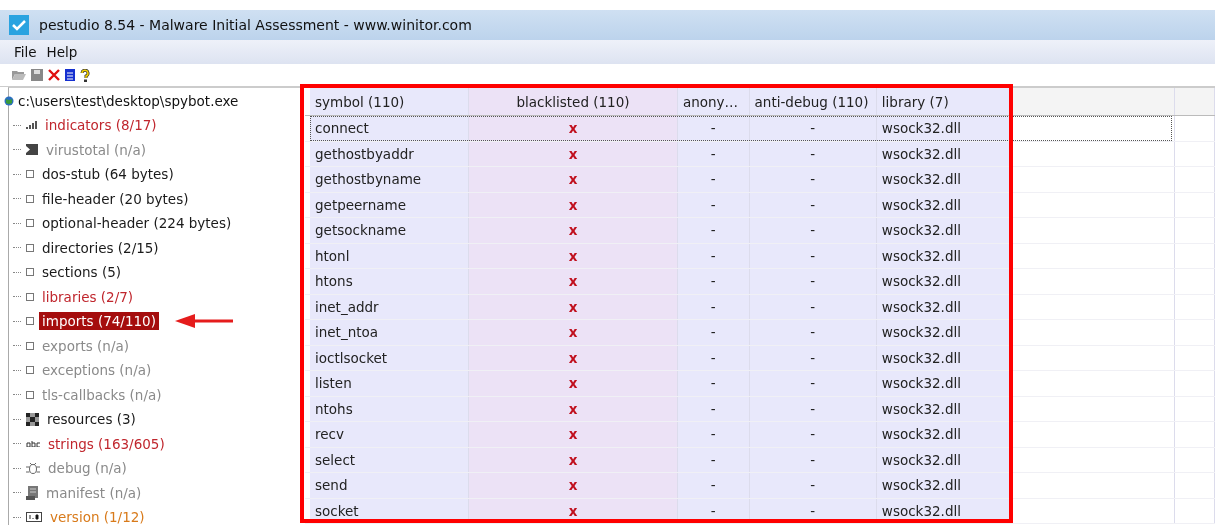 This screenshot has height=525, width=1215. Describe the element at coordinates (390, 459) in the screenshot. I see `table-cell: select` at that location.